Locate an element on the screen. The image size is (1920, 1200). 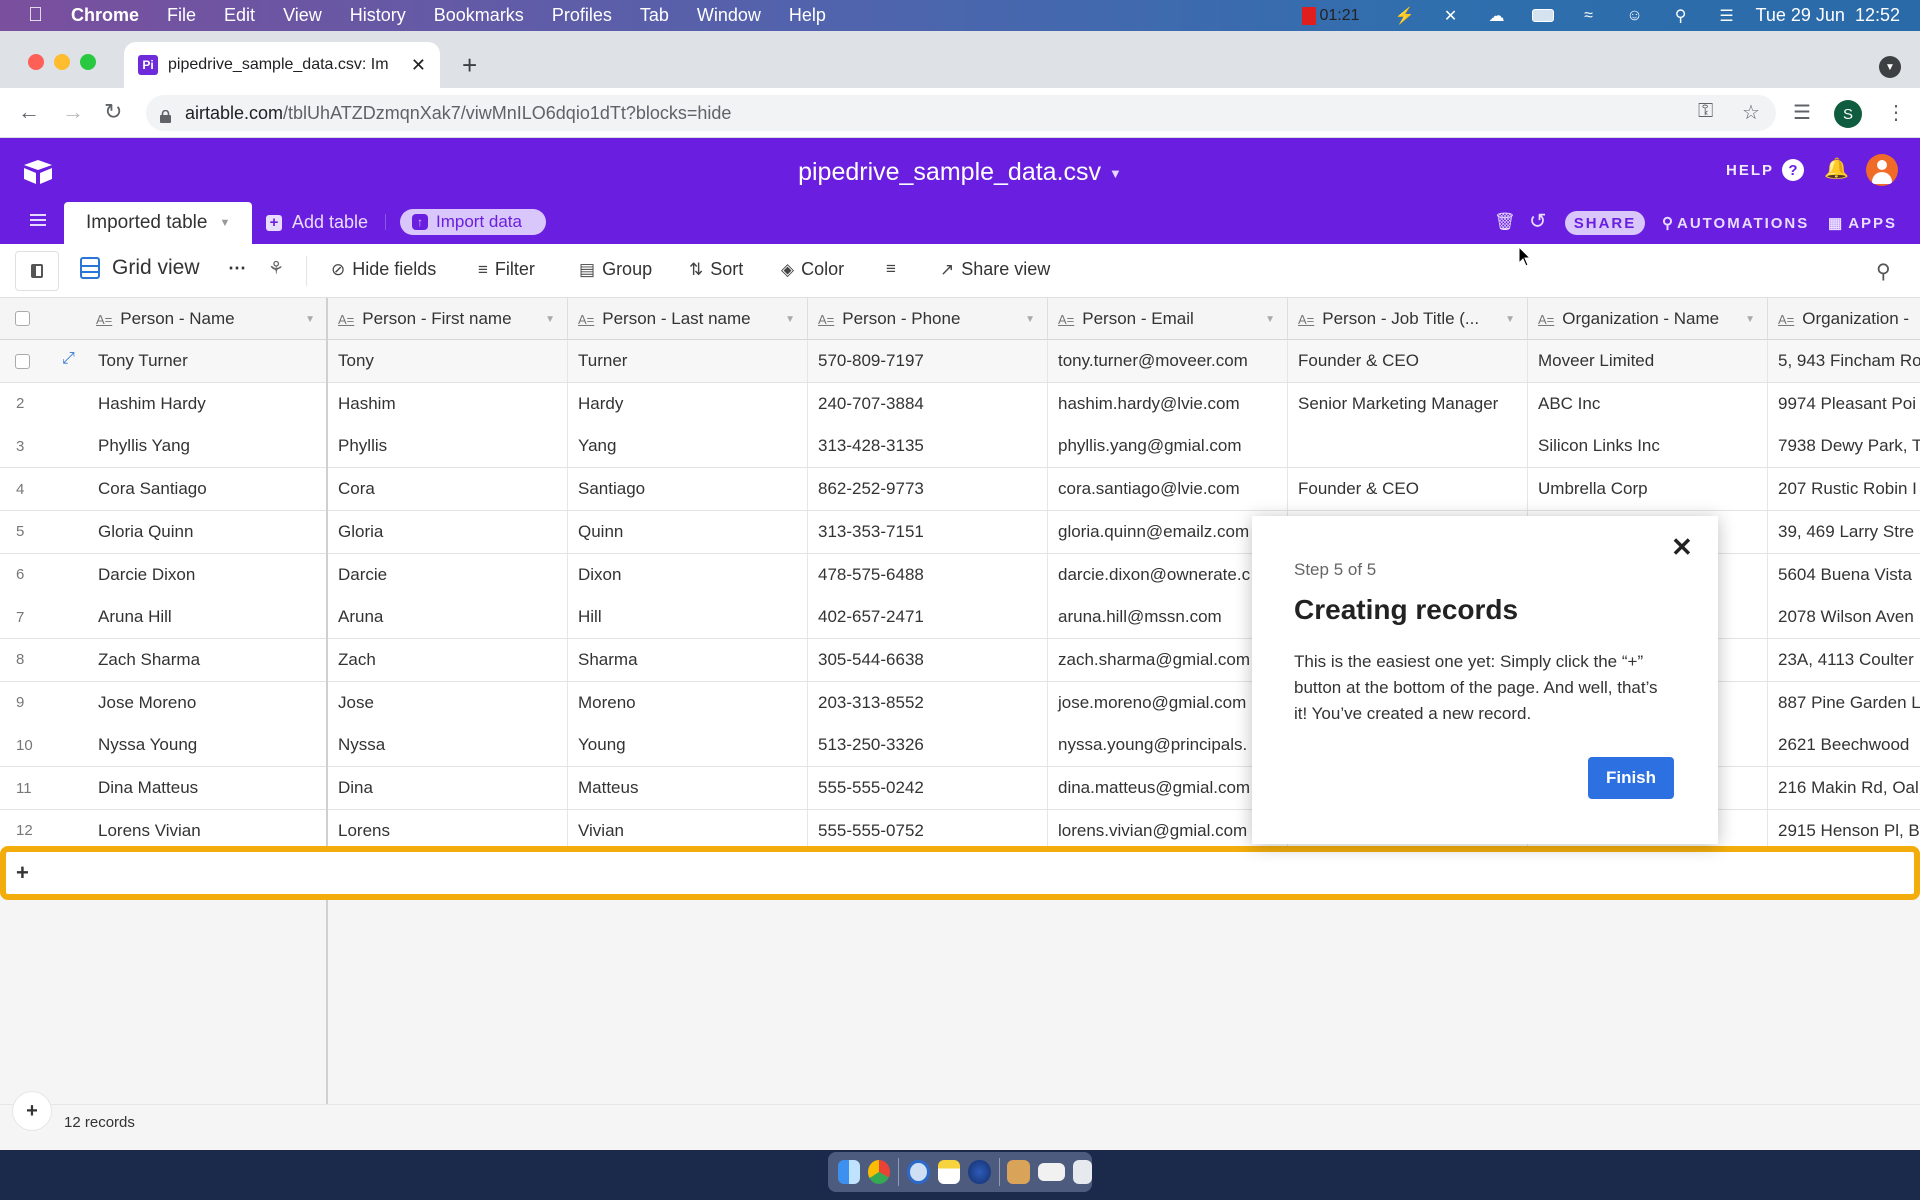
screenshot-stack-icon is located at coordinates (1051, 1172).